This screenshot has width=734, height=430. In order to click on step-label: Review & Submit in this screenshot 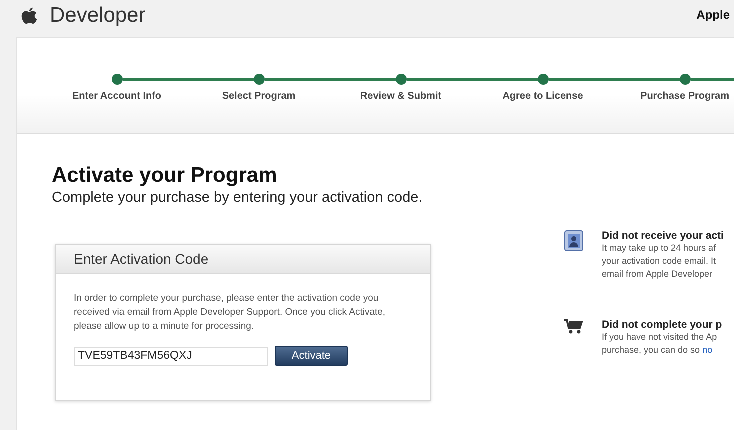, I will do `click(401, 96)`.